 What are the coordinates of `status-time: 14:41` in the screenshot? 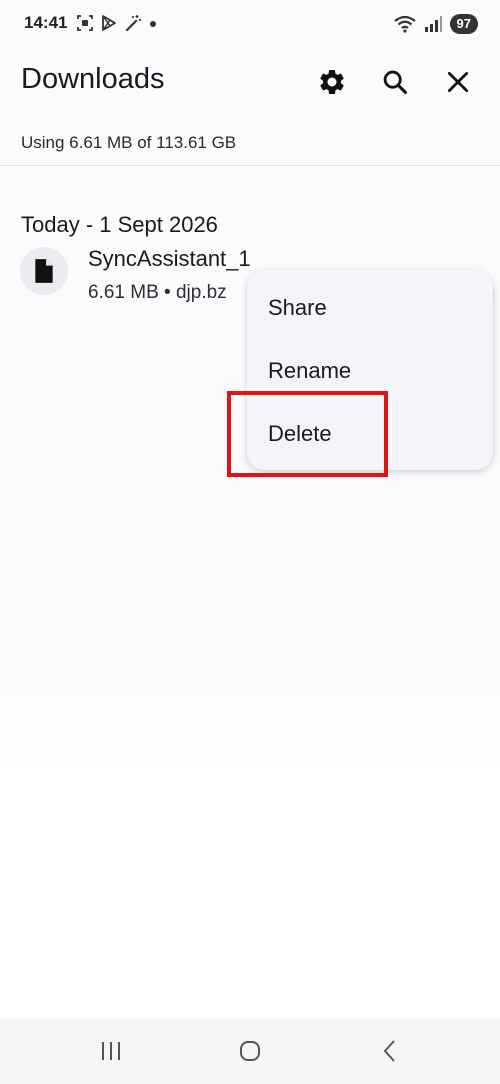 It's located at (46, 22).